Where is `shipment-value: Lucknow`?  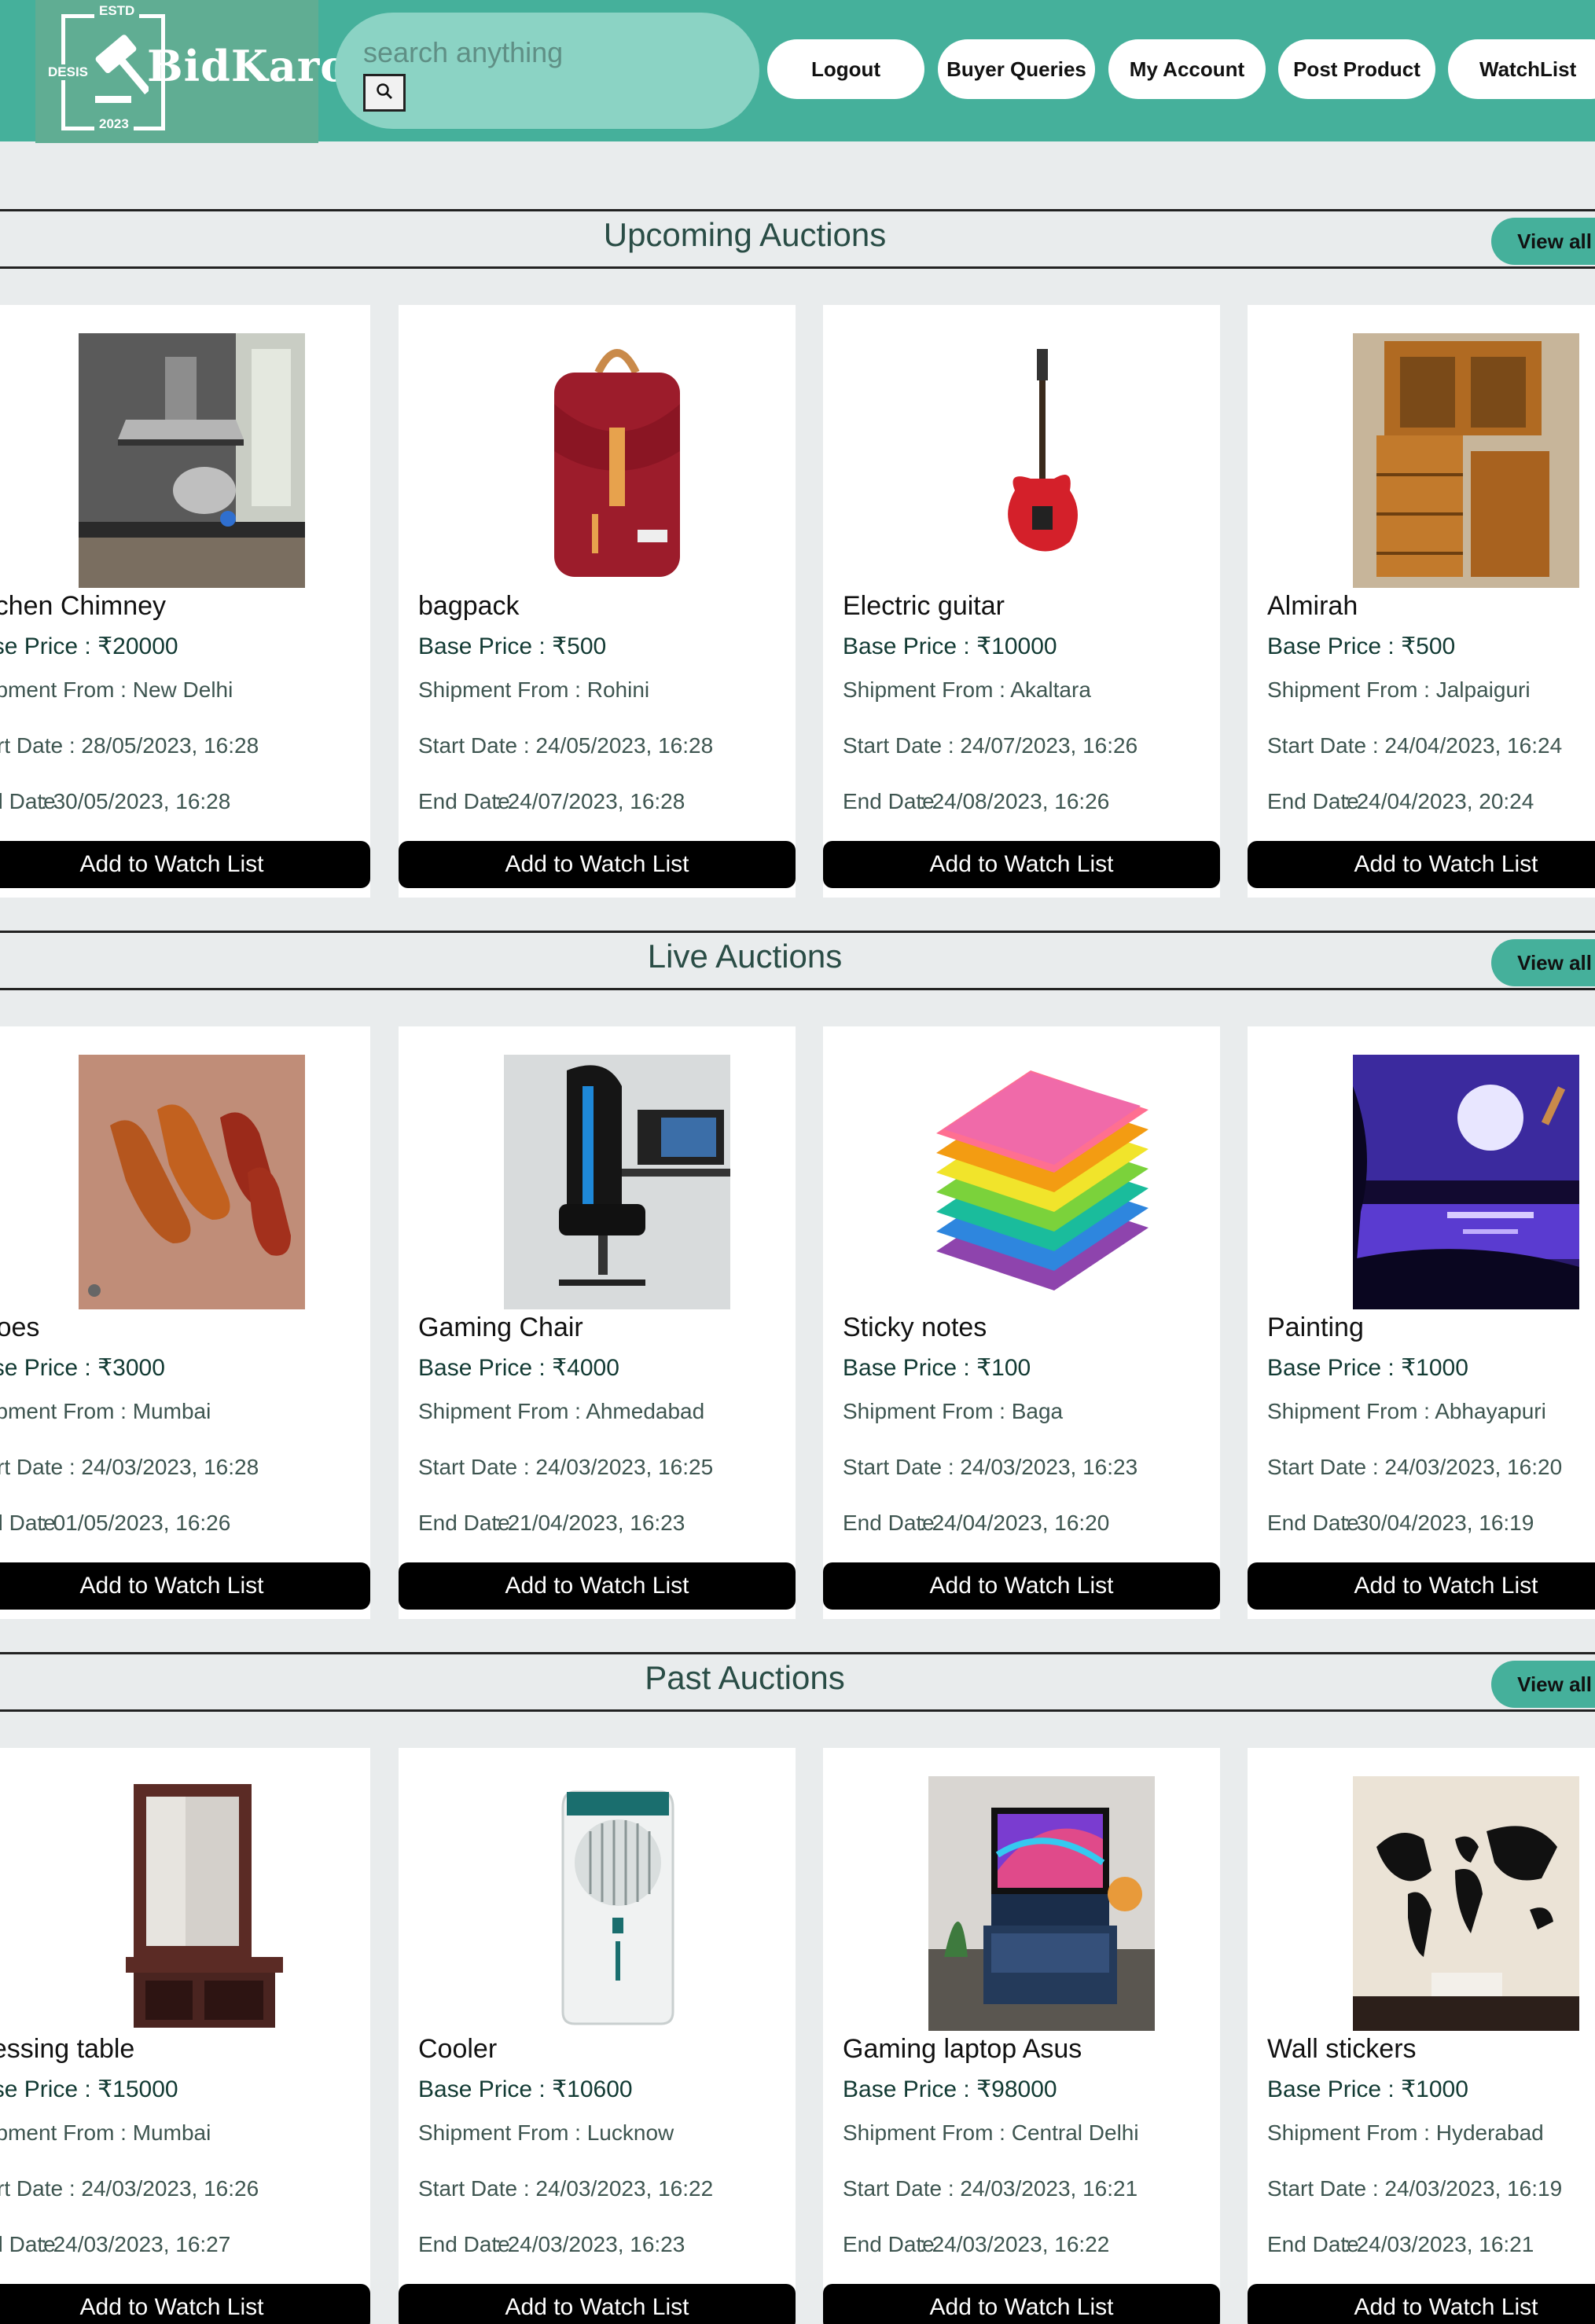 shipment-value: Lucknow is located at coordinates (630, 2132).